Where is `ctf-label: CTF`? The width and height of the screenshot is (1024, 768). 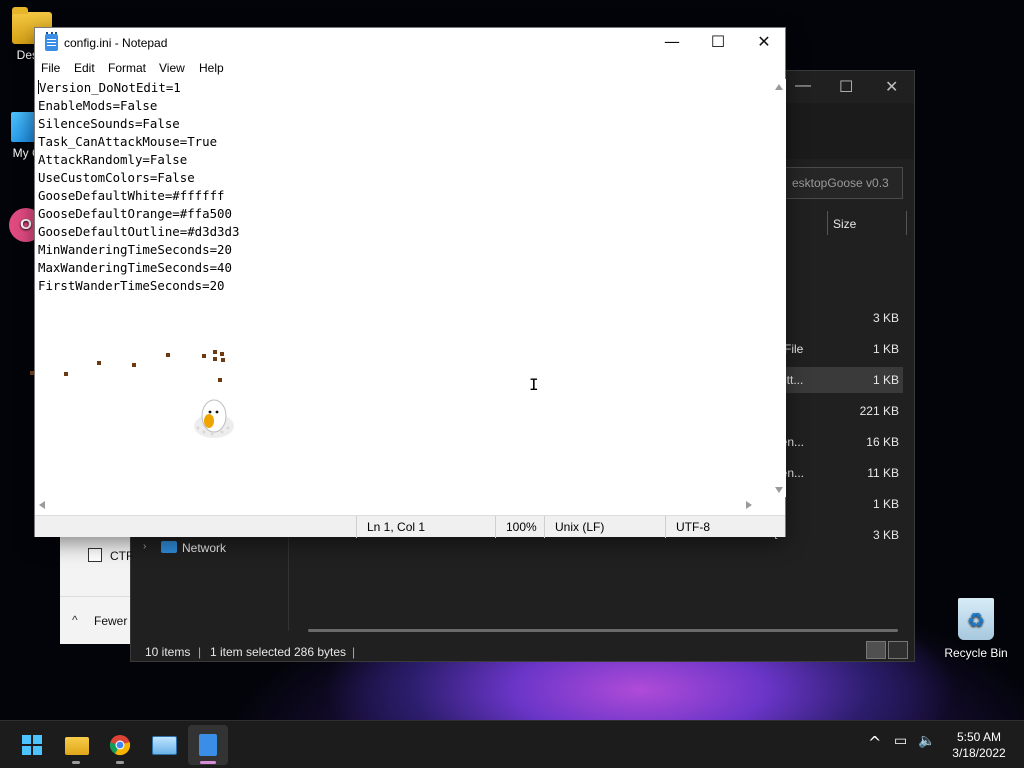
ctf-label: CTF is located at coordinates (121, 556).